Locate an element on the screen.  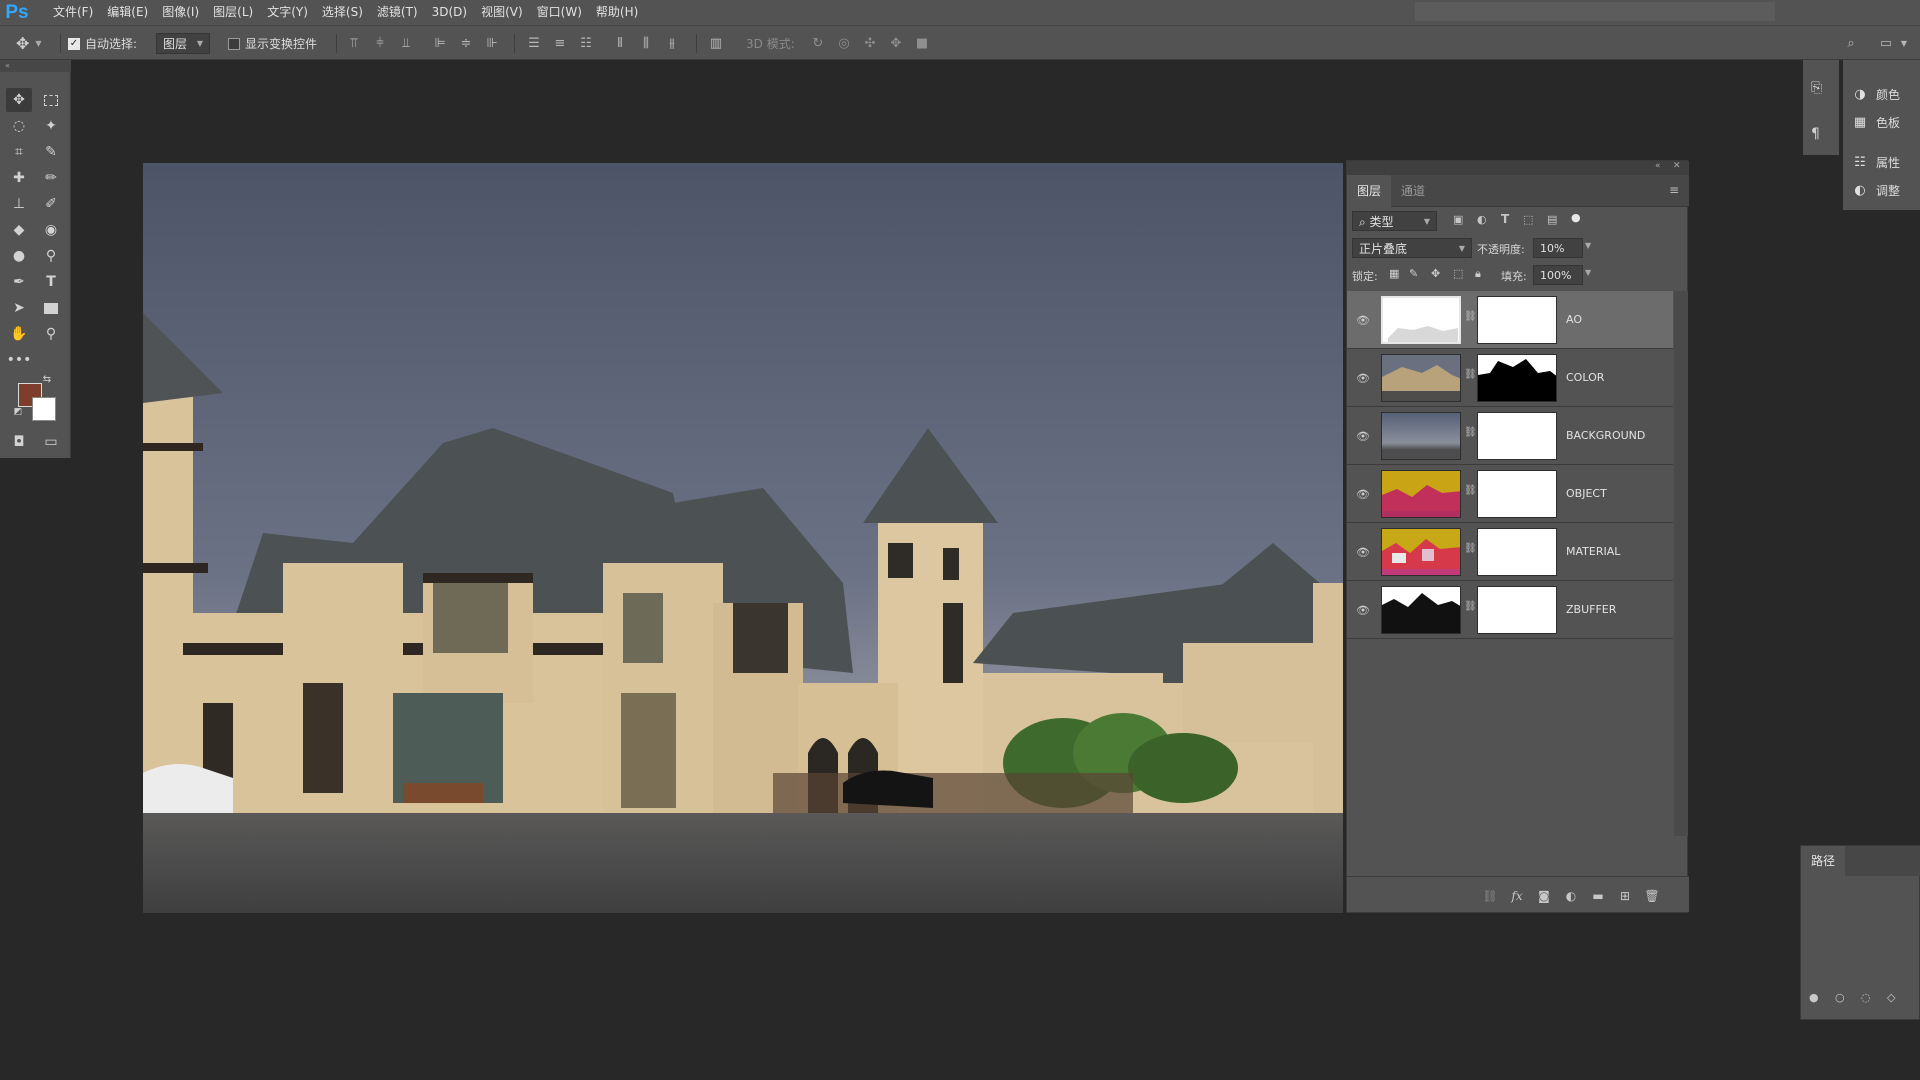
screen-mode-icon: ▭ is located at coordinates (51, 442).